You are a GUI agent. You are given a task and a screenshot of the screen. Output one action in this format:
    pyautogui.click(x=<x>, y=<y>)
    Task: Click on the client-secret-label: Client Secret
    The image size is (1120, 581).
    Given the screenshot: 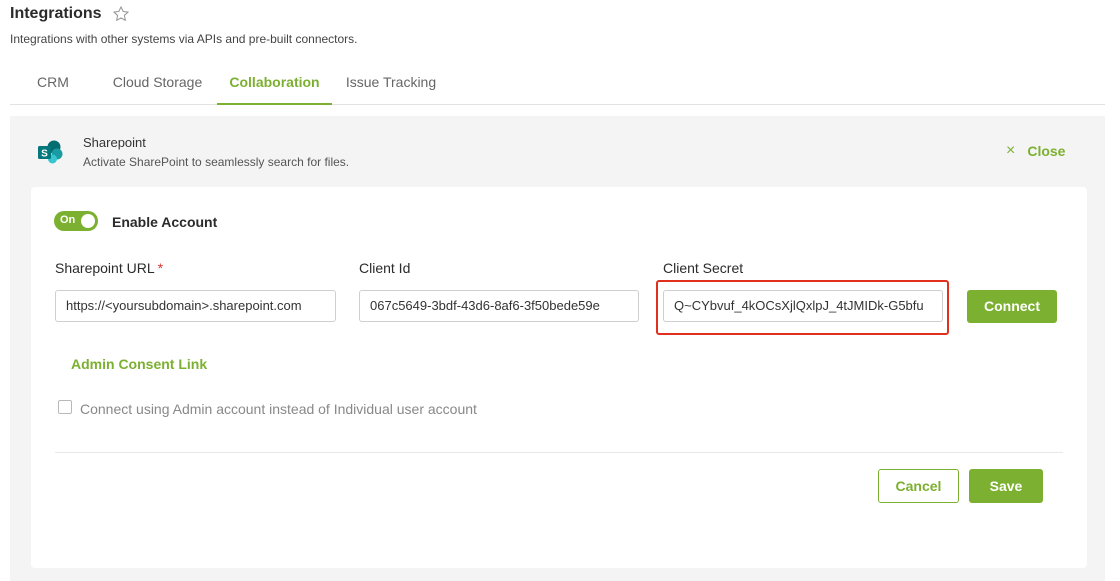 What is the action you would take?
    pyautogui.click(x=703, y=268)
    